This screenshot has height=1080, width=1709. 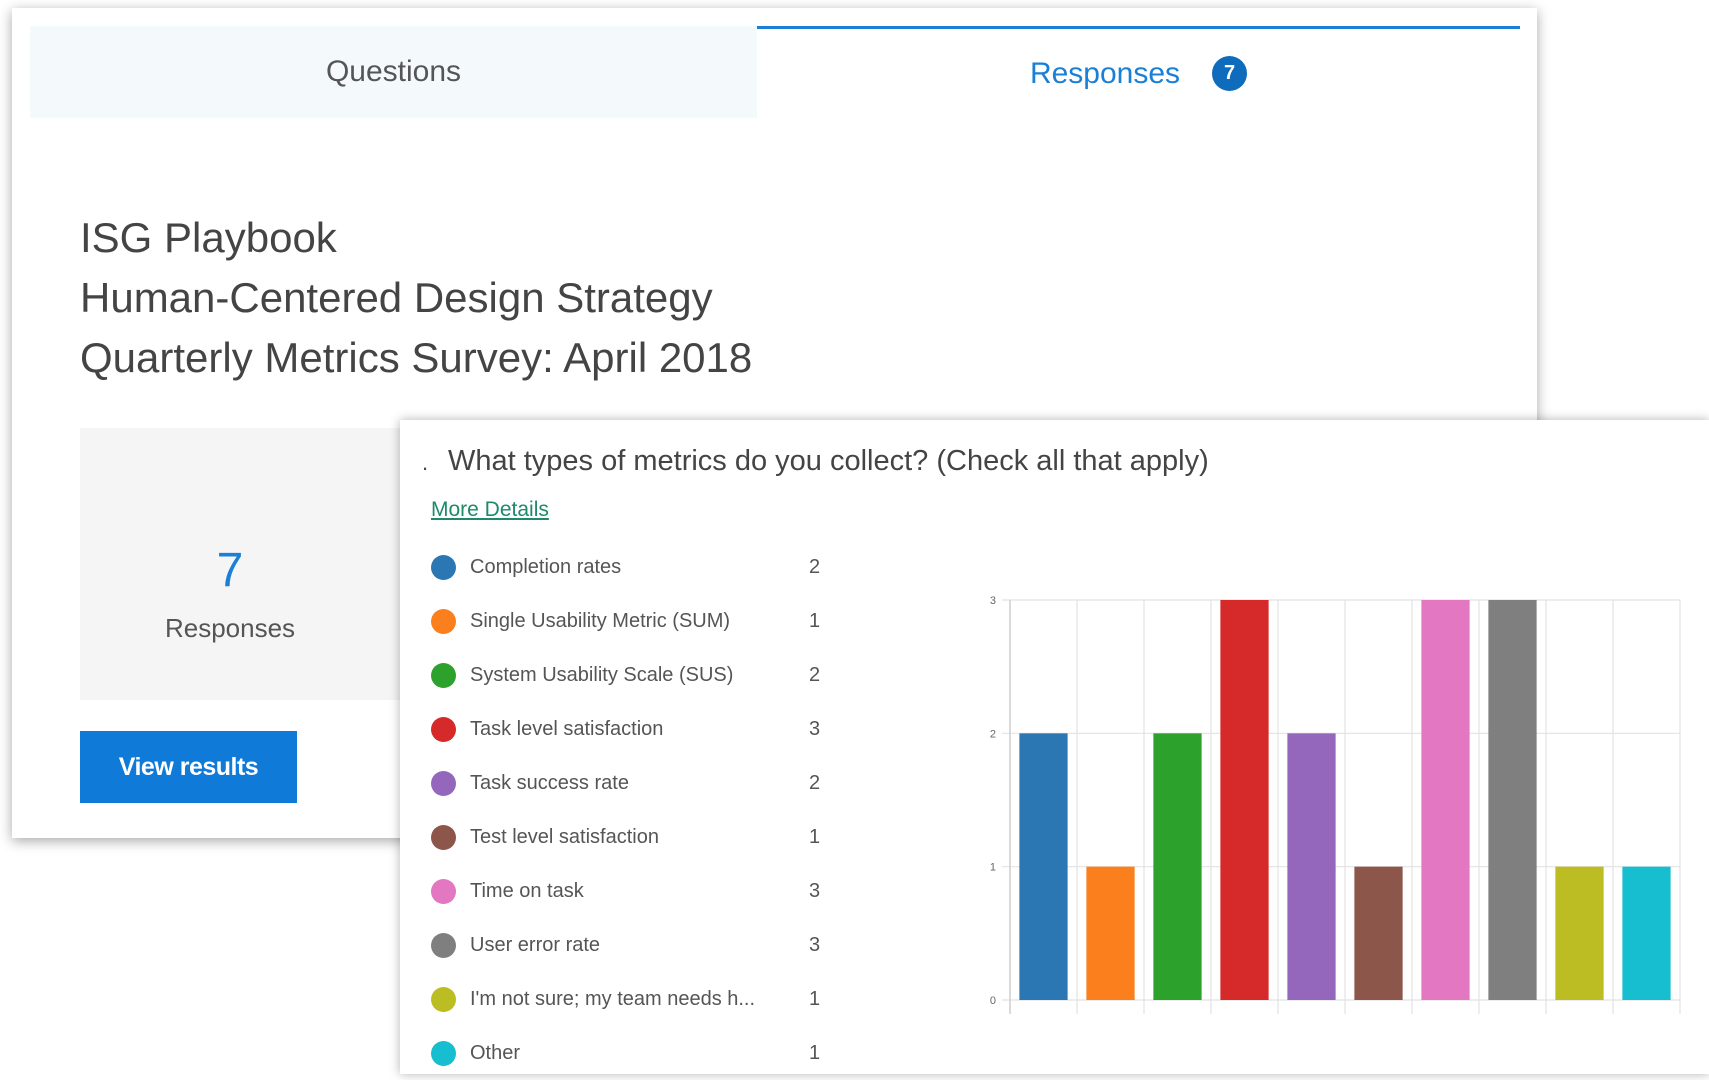 I want to click on tab-responses: Responses 7, so click(x=1138, y=72).